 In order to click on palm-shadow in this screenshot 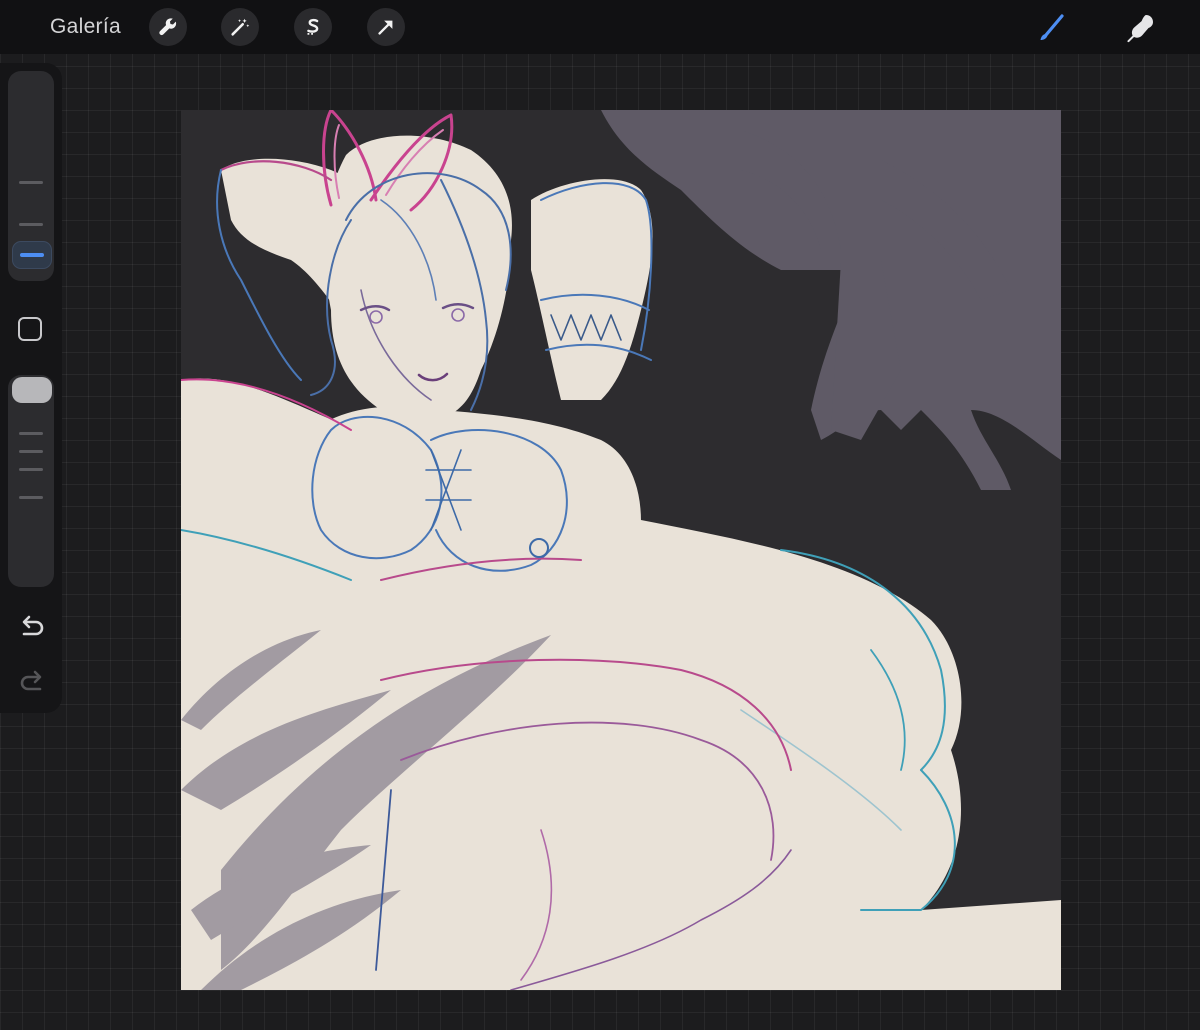, I will do `click(831, 300)`.